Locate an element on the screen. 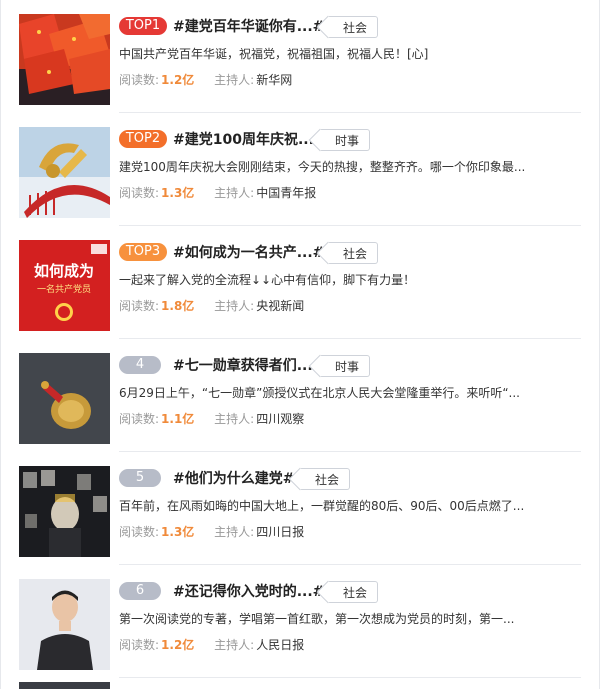 This screenshot has width=600, height=689. red-flags-thumbnail is located at coordinates (64, 59).